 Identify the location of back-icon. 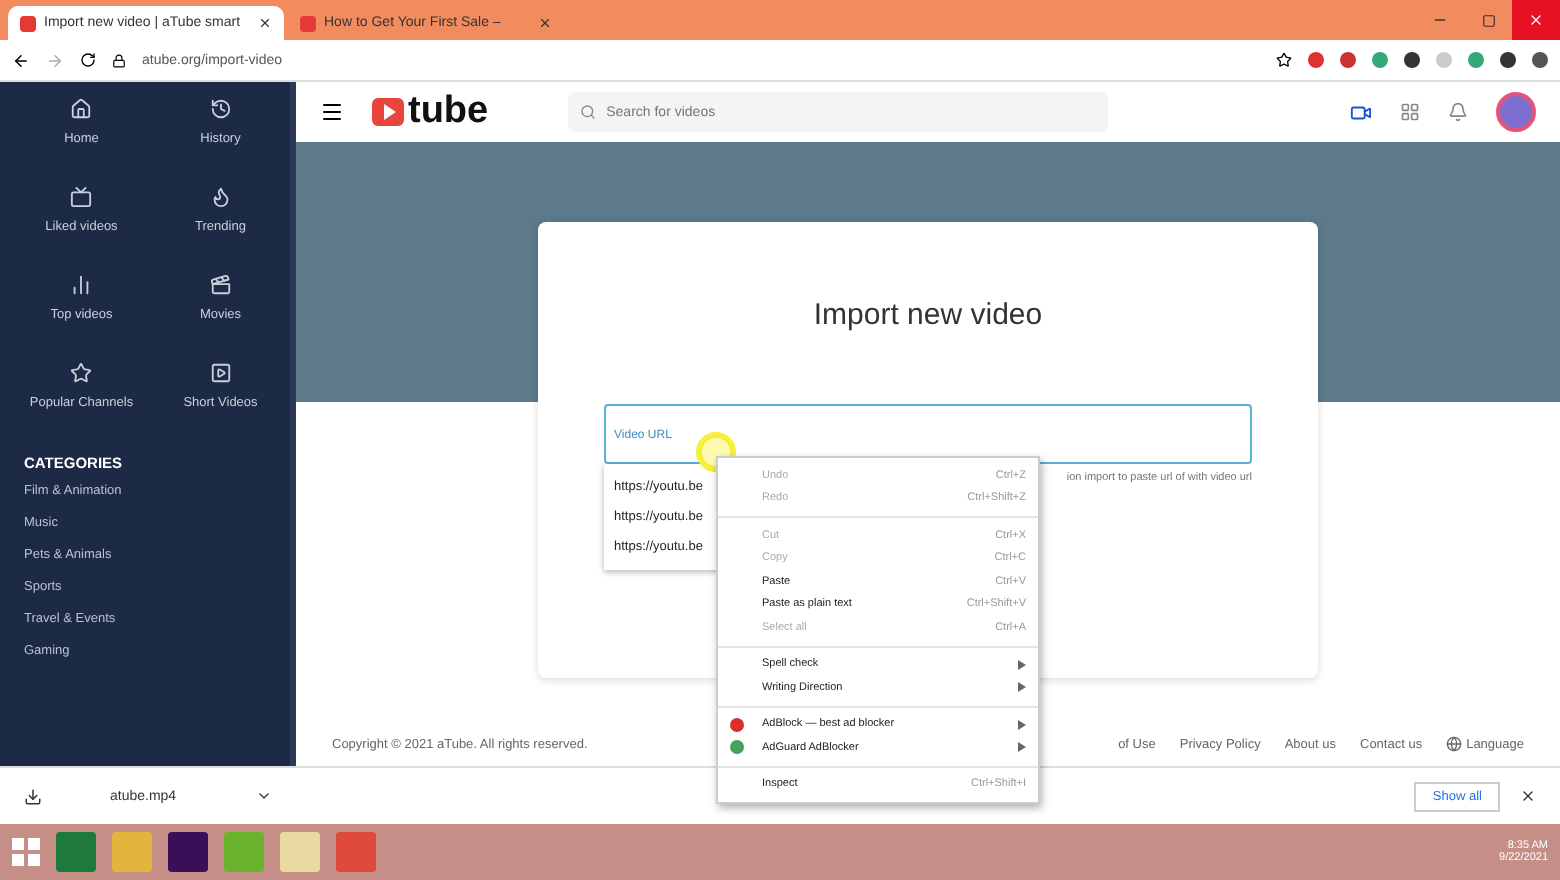
(21, 60).